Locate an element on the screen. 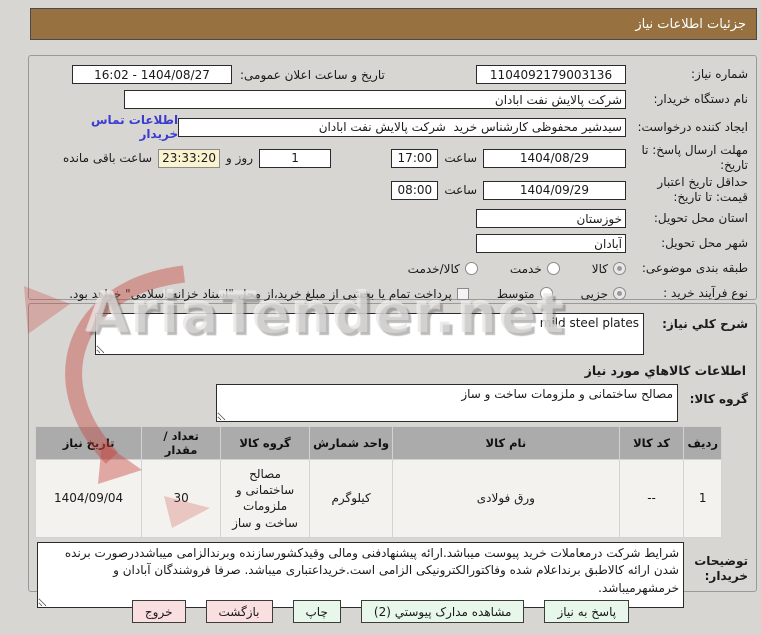 The height and width of the screenshot is (635, 761). deadline-label: مهلت ارسال پاسخ: تا تاریخ: is located at coordinates (694, 157).